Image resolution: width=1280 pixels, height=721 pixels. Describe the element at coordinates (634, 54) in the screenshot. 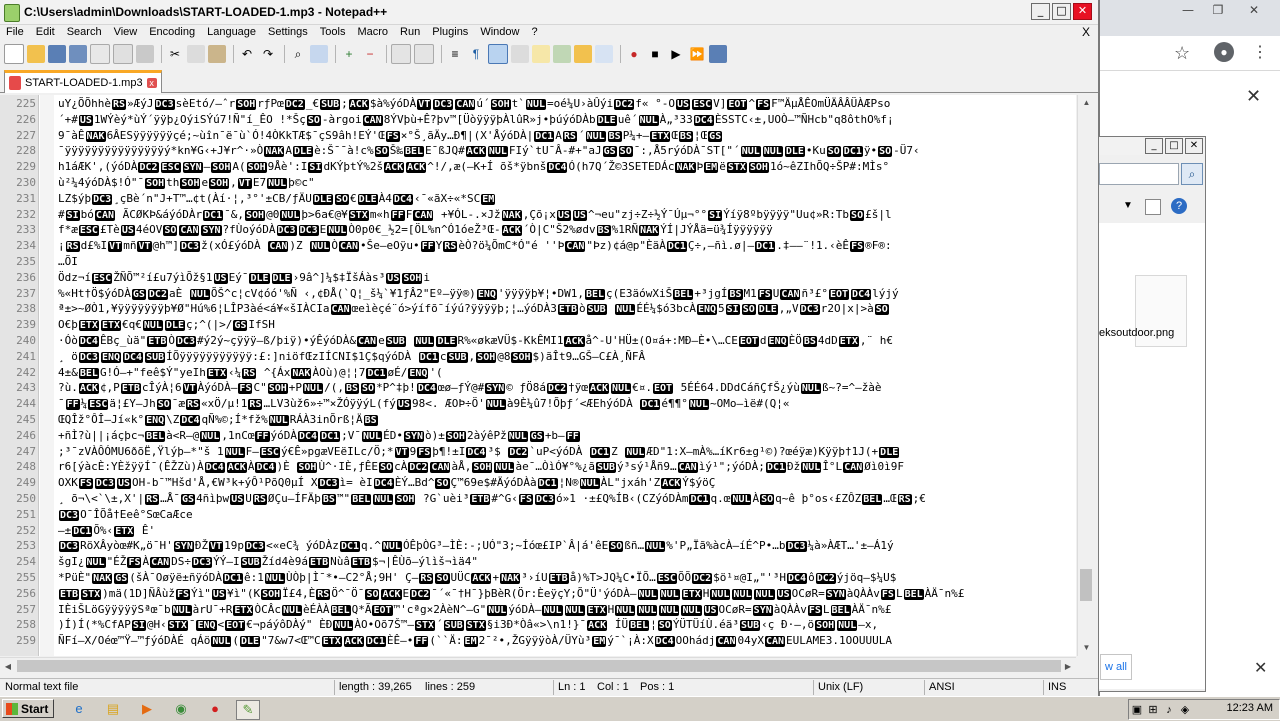

I see `record-macro-icon: ●` at that location.